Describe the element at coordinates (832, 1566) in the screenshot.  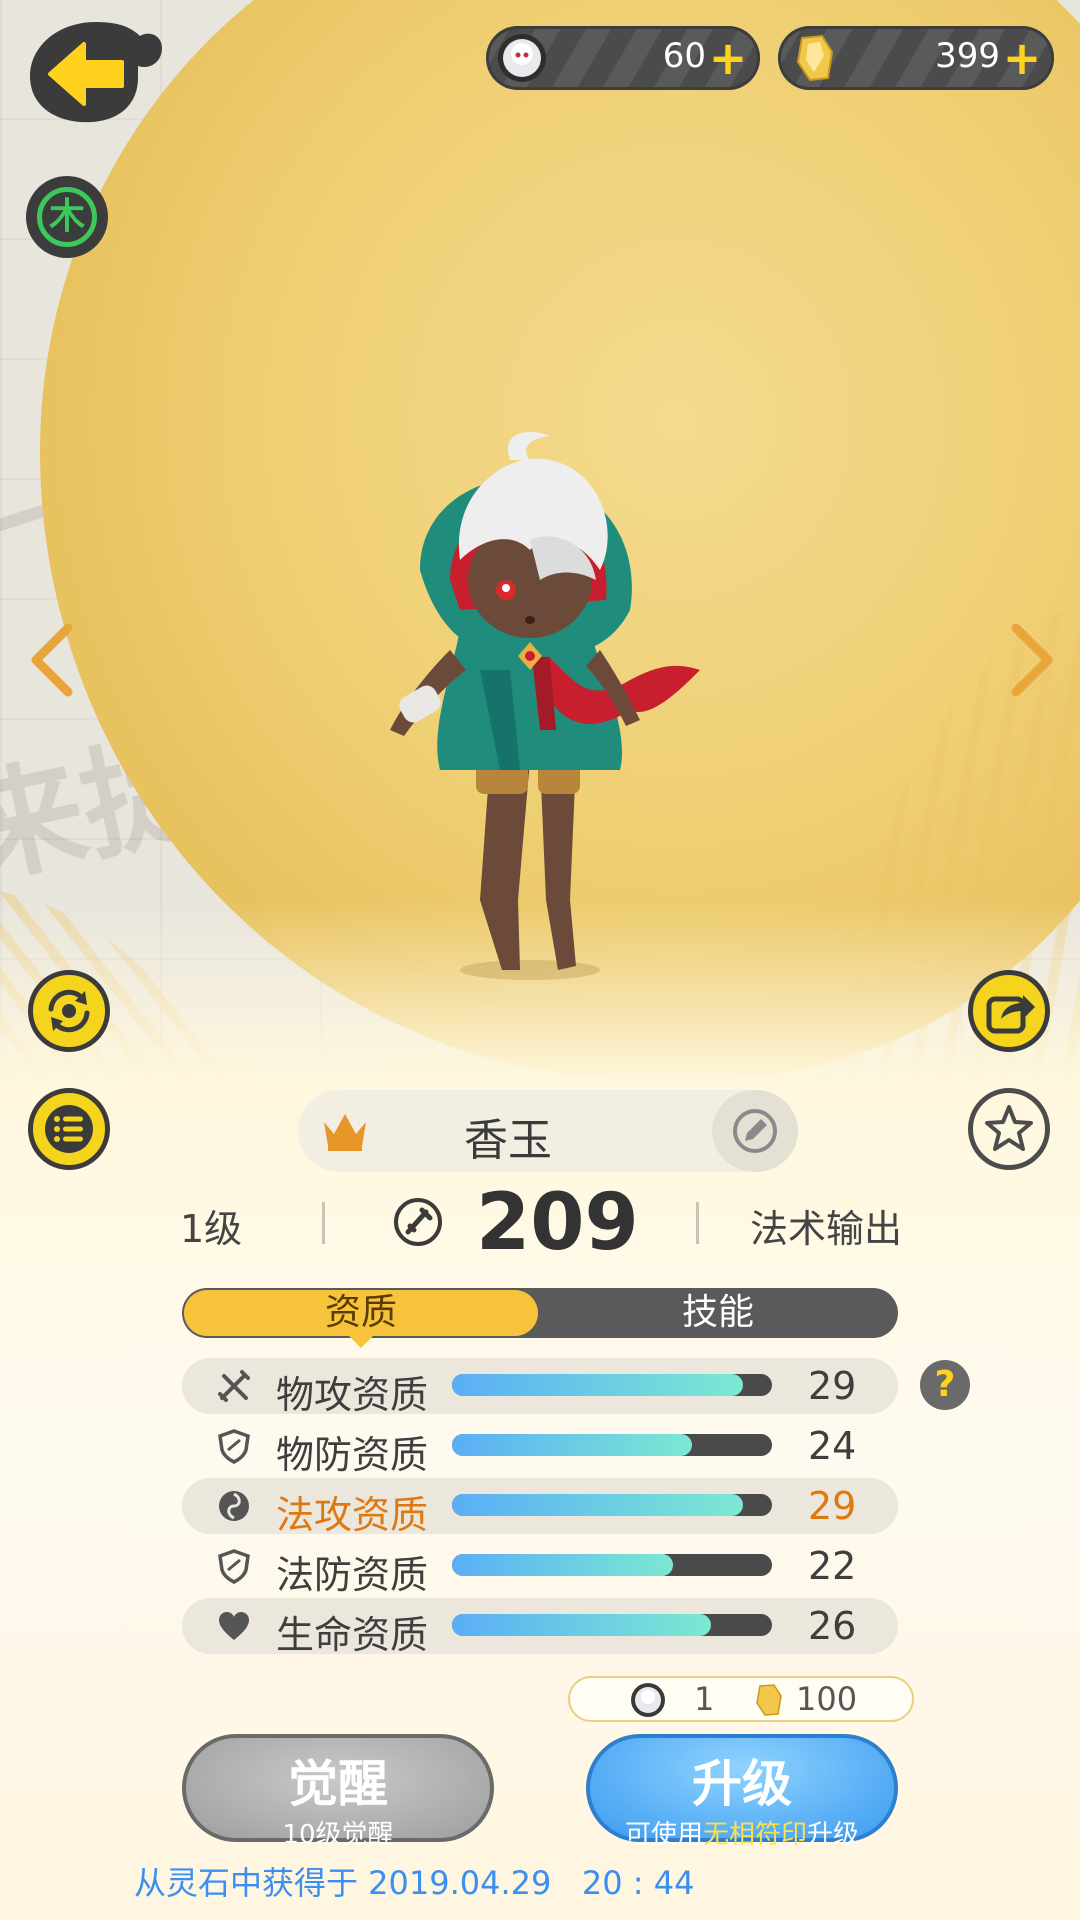
I see `aptitude-value: 22` at that location.